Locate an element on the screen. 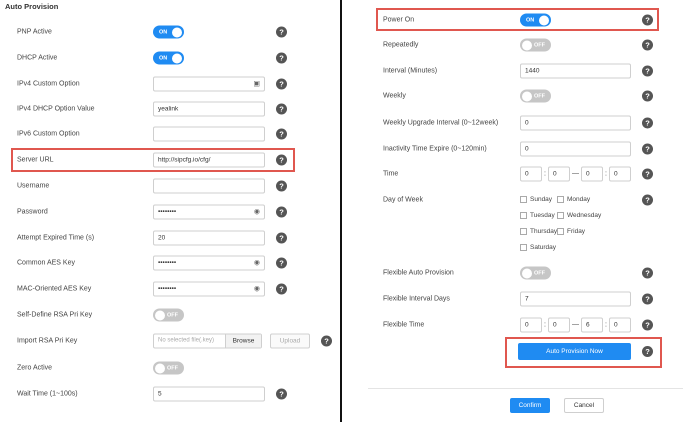  zero-active-label: Zero Active is located at coordinates (35, 368).